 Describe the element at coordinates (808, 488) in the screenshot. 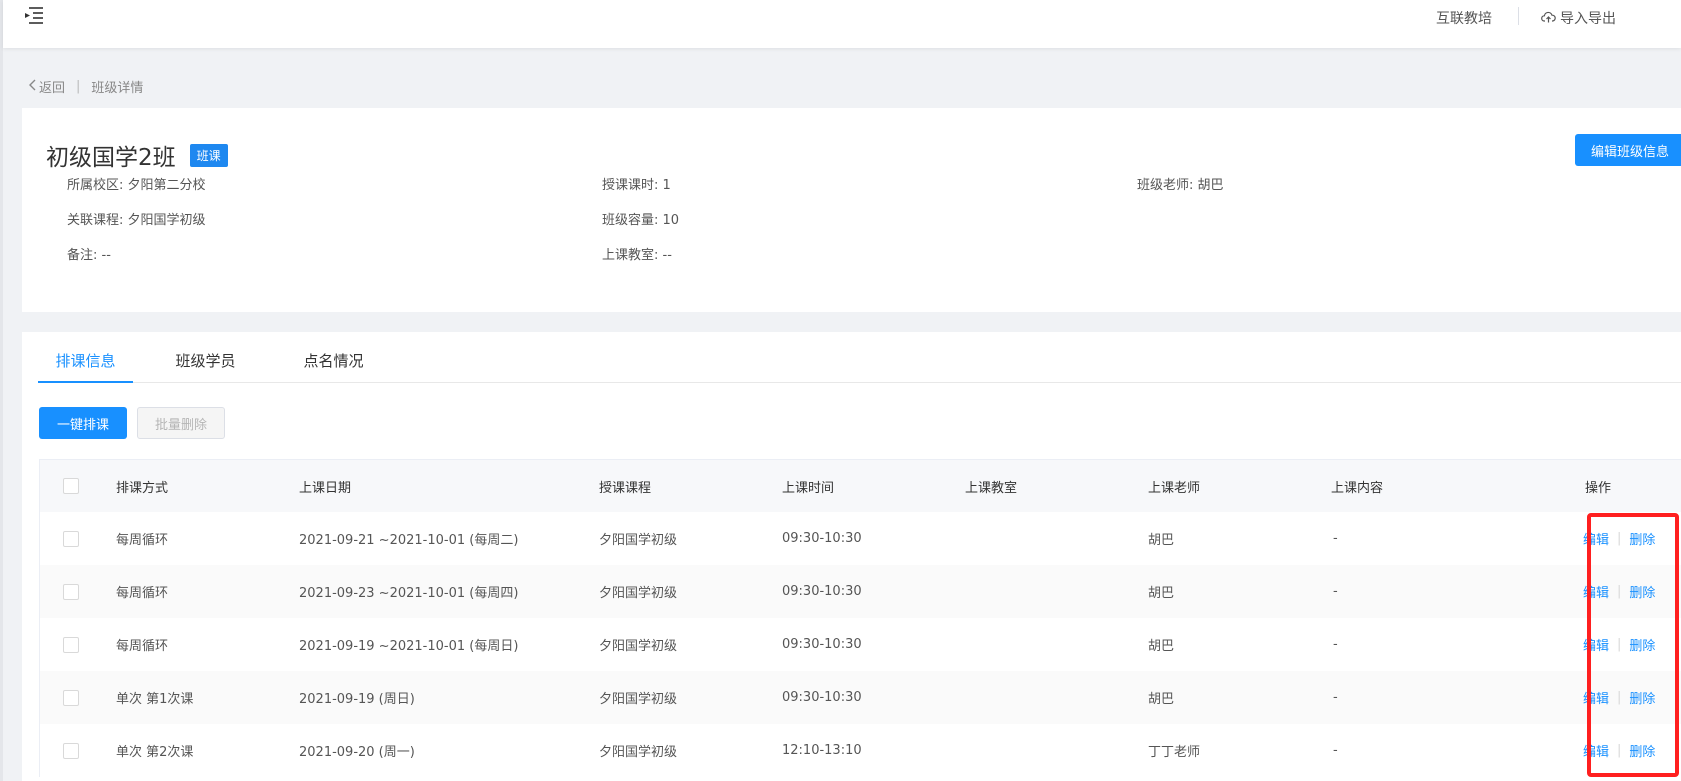

I see `header-time: 上课时间` at that location.